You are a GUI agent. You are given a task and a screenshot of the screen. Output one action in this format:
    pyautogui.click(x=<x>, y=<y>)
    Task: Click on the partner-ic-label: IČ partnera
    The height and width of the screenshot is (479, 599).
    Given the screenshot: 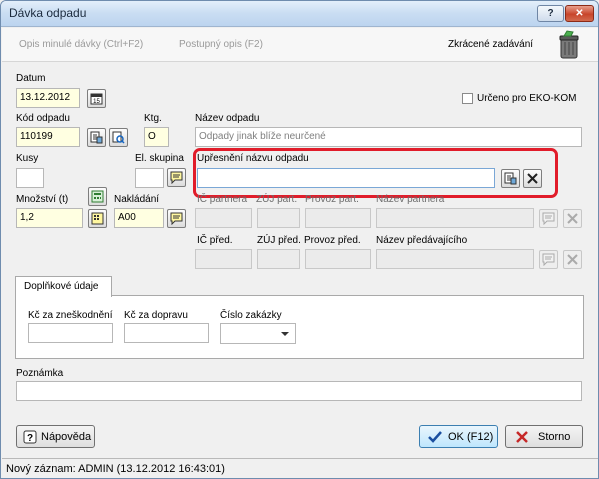 What is the action you would take?
    pyautogui.click(x=222, y=199)
    